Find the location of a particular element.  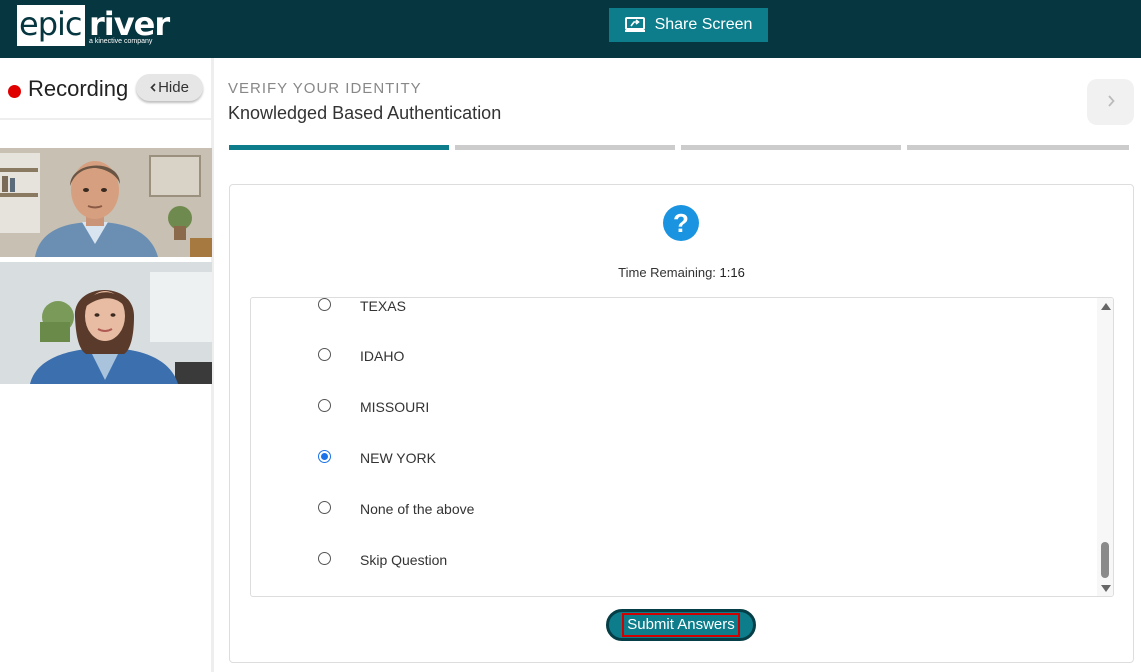

share-screen-button: Share Screen is located at coordinates (688, 25).